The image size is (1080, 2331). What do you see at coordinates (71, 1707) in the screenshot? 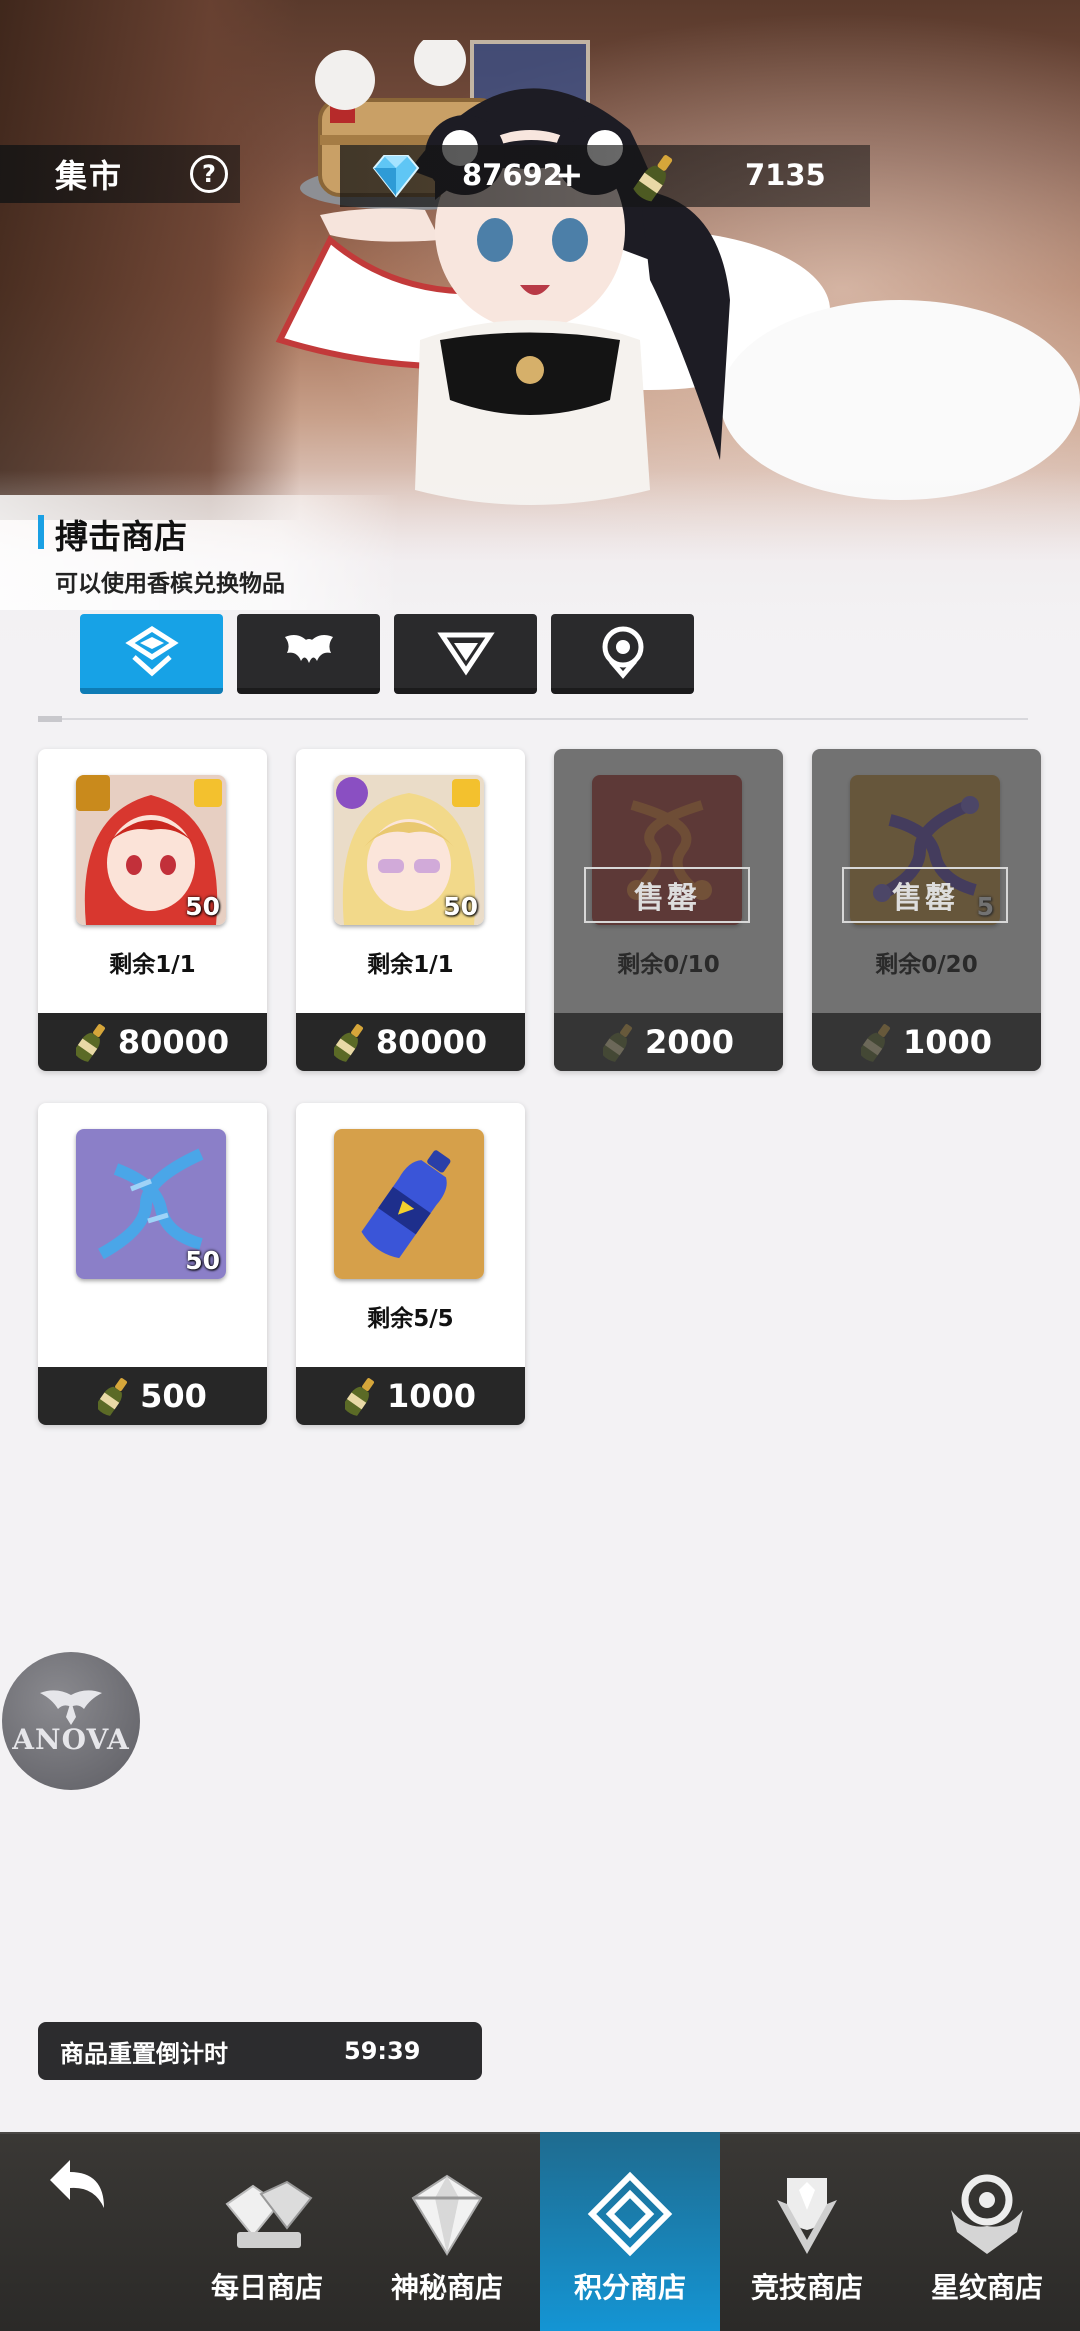
I see `wing-crest-icon` at bounding box center [71, 1707].